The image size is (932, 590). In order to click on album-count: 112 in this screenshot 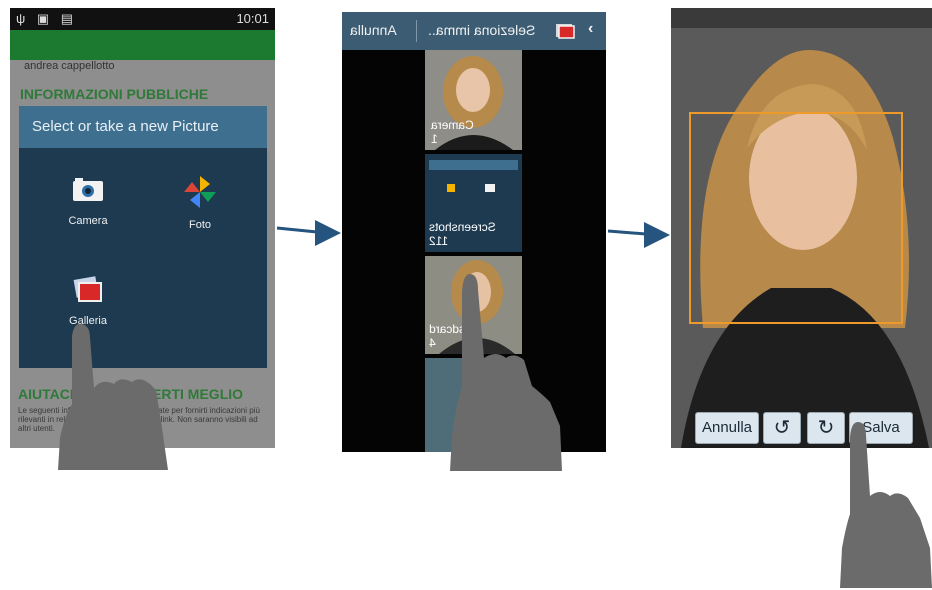, I will do `click(439, 241)`.